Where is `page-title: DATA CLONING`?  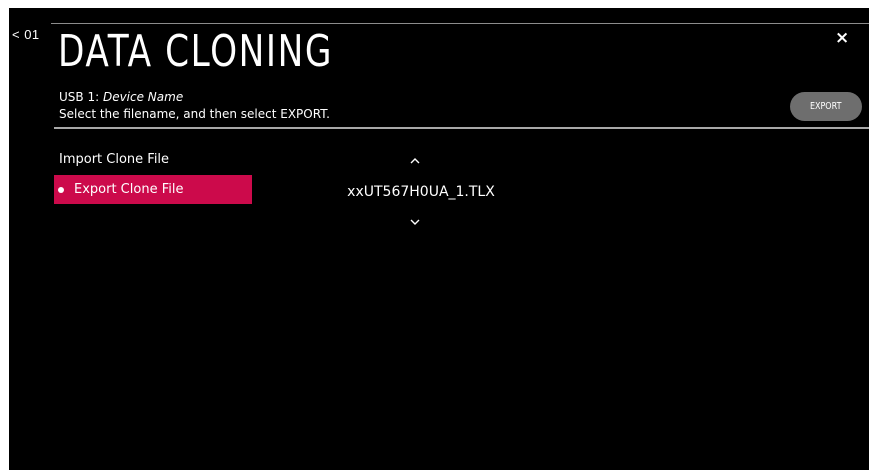 page-title: DATA CLONING is located at coordinates (195, 51).